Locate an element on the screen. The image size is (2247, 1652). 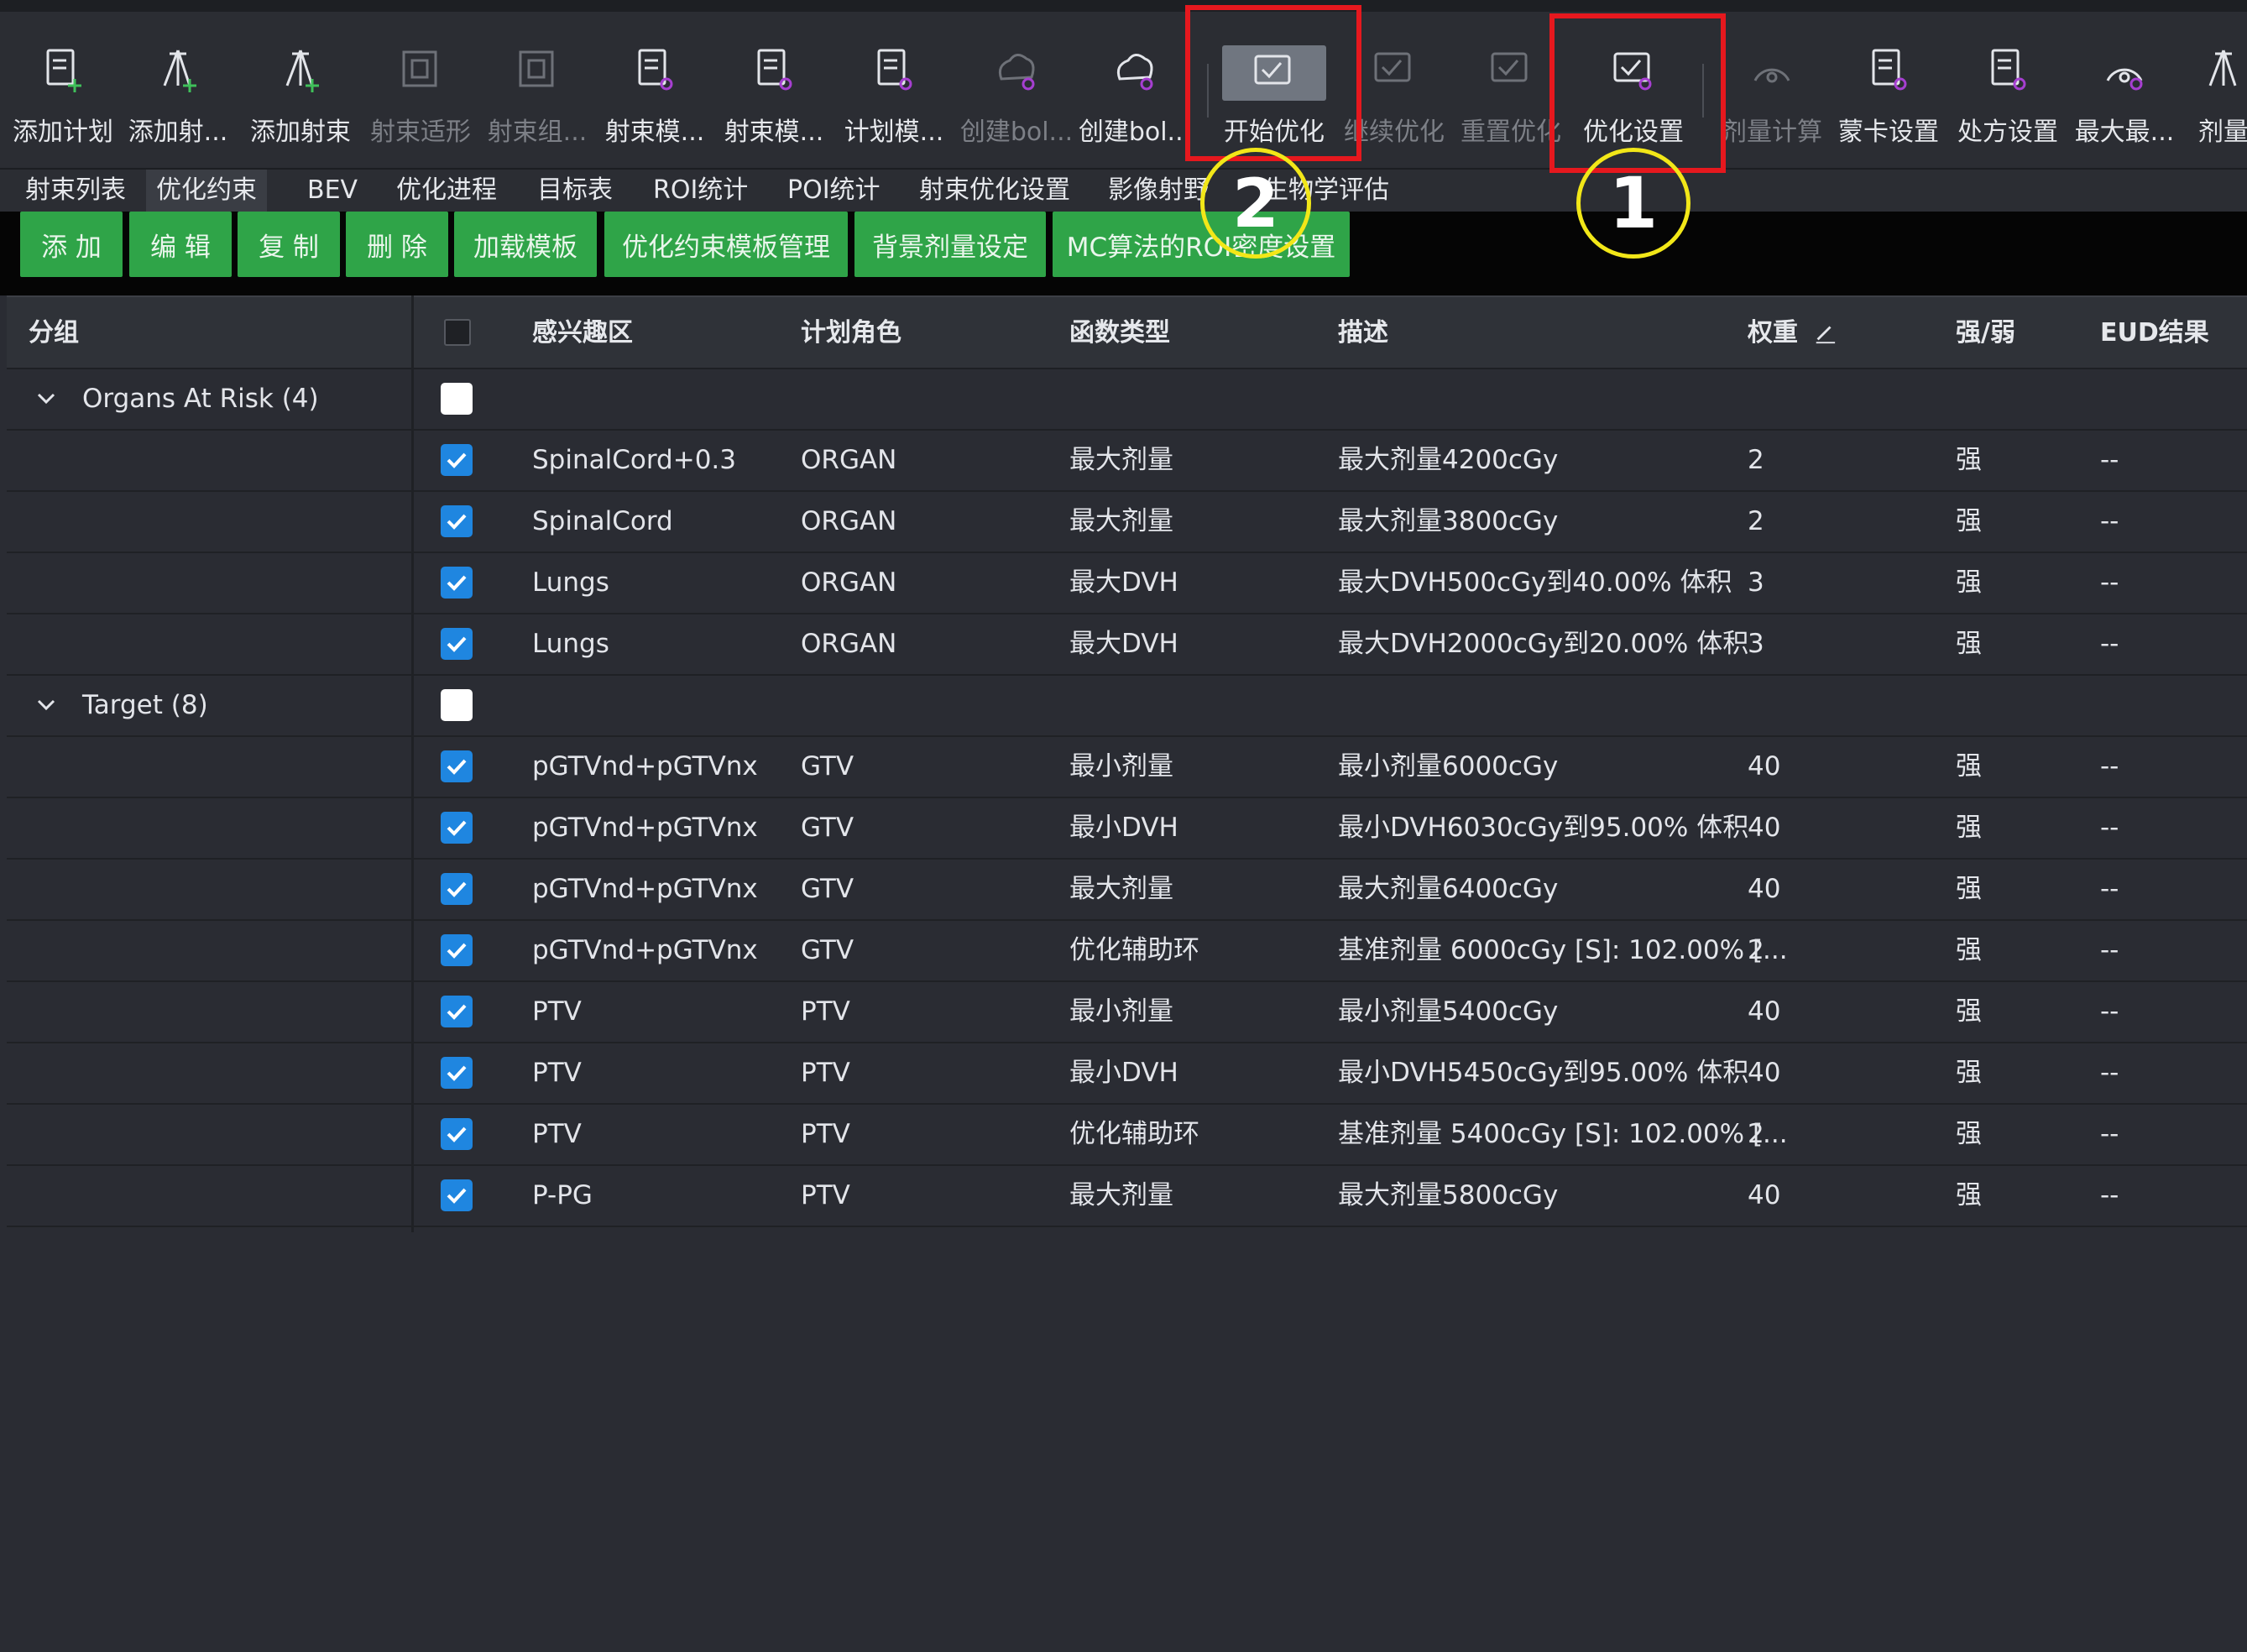
column-header-1: 感兴趣区 is located at coordinates (582, 333).